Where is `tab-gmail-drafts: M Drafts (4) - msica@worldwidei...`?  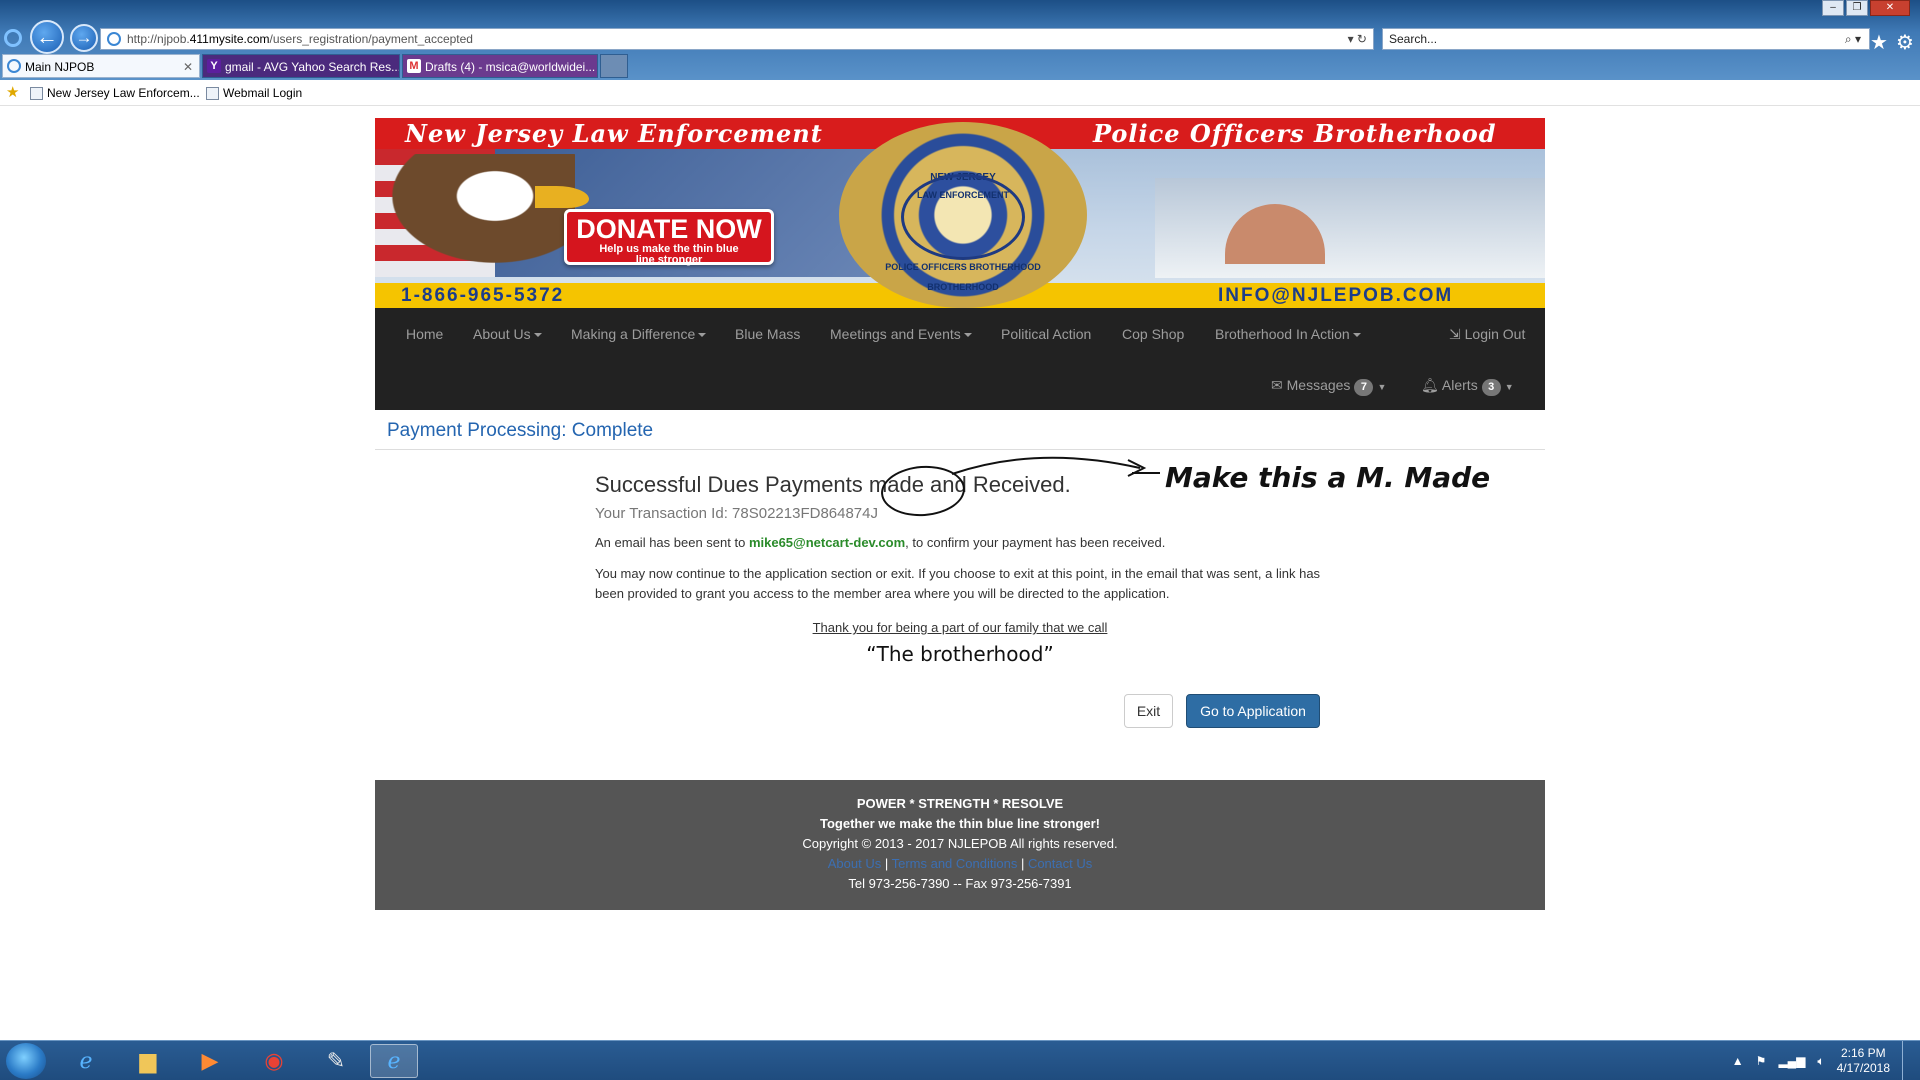 tab-gmail-drafts: M Drafts (4) - msica@worldwidei... is located at coordinates (500, 66).